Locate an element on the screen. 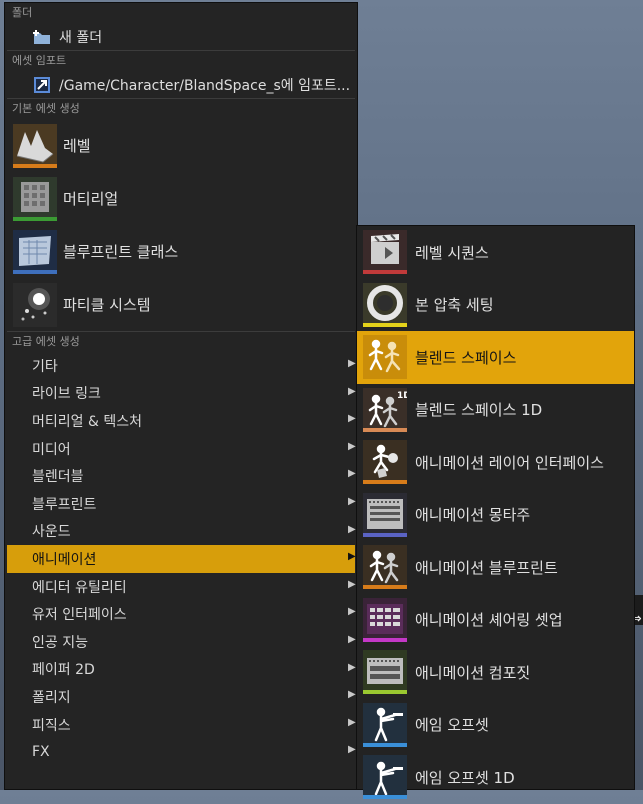 The width and height of the screenshot is (643, 804). animation-composite-icon is located at coordinates (385, 672).